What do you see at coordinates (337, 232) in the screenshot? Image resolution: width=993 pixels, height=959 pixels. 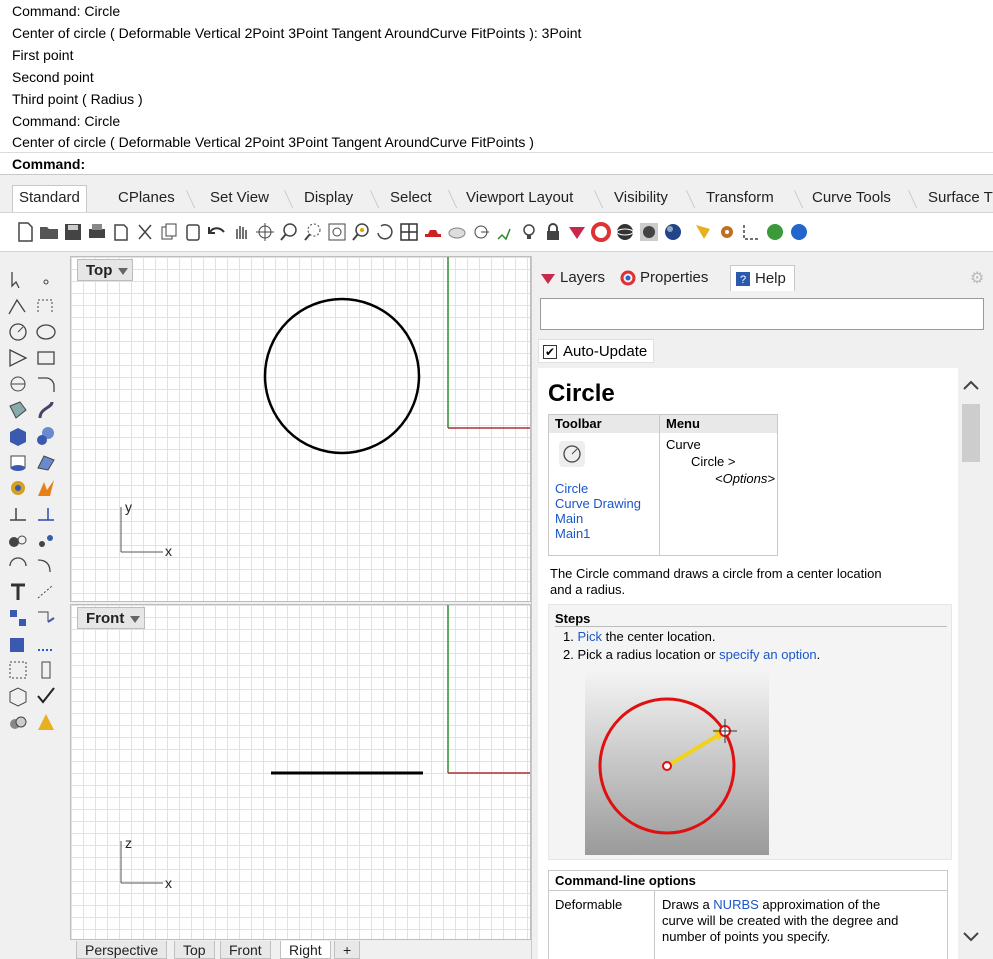 I see `zoom-extents-icon` at bounding box center [337, 232].